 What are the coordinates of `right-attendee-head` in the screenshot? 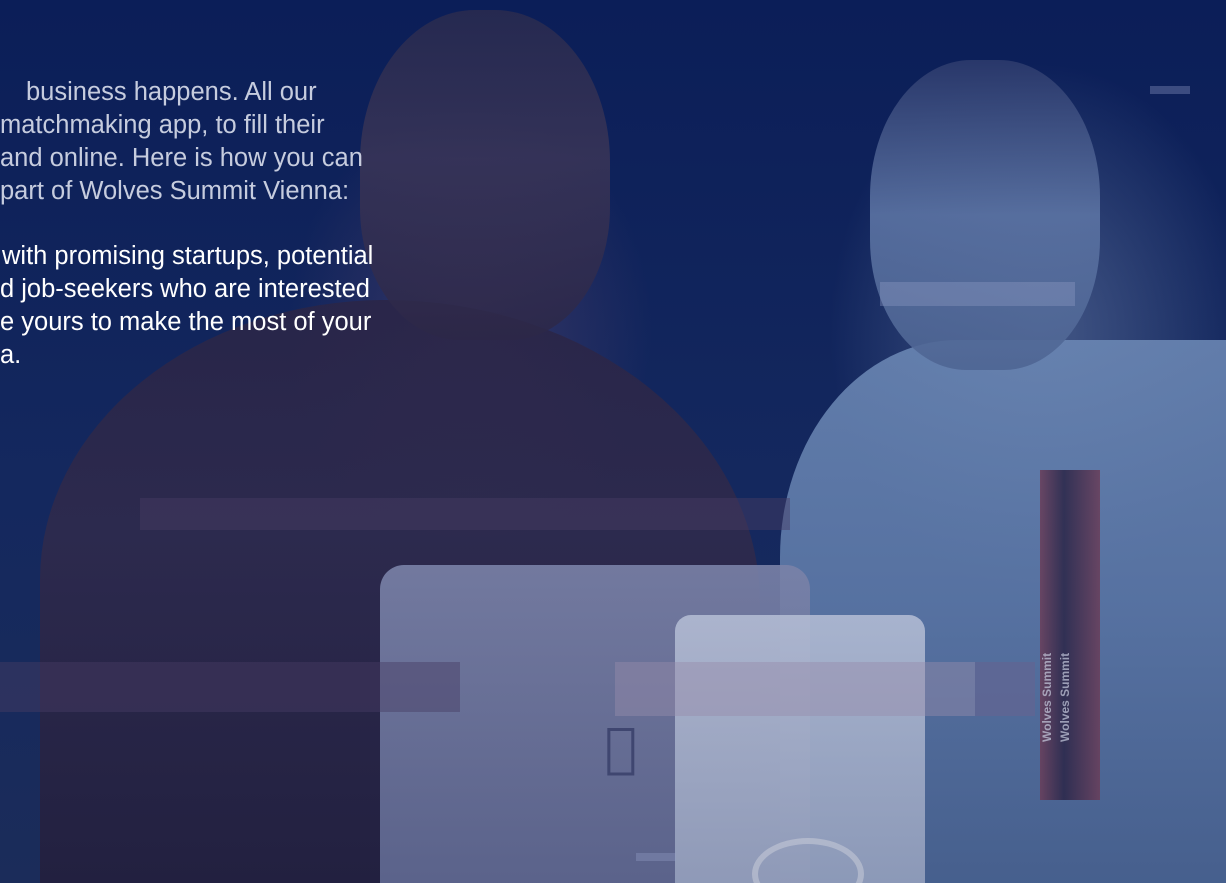 It's located at (985, 215).